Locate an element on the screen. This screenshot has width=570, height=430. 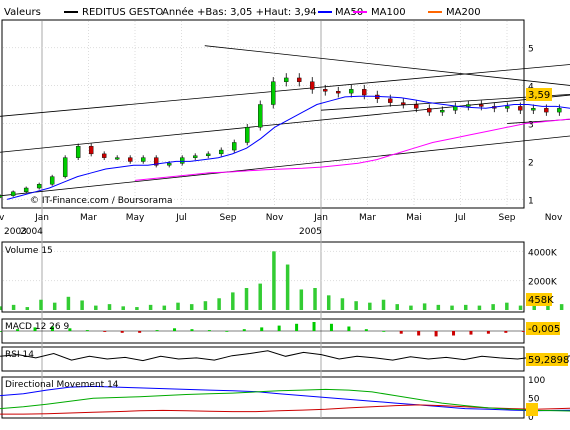
last-rsi-badge: 59,2898 is located at coordinates (548, 360).